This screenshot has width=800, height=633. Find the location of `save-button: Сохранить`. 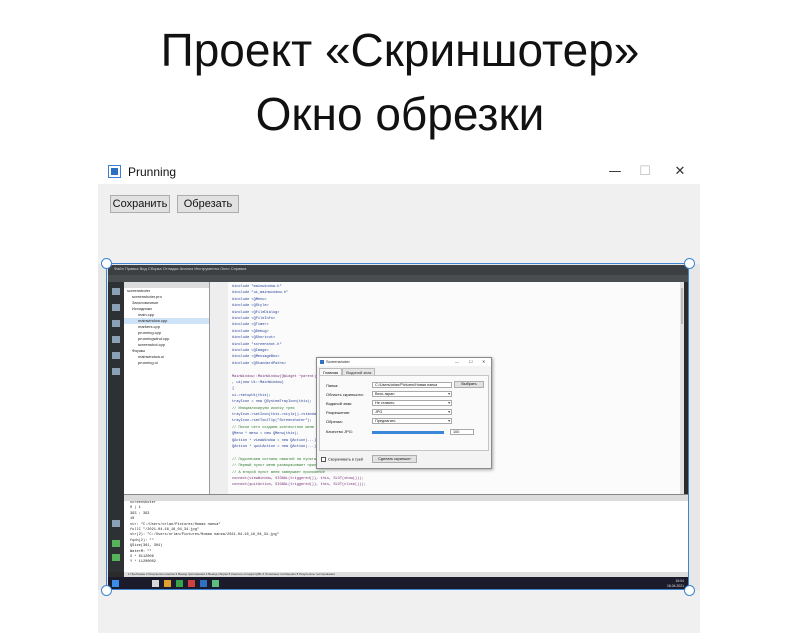

save-button: Сохранить is located at coordinates (140, 204).